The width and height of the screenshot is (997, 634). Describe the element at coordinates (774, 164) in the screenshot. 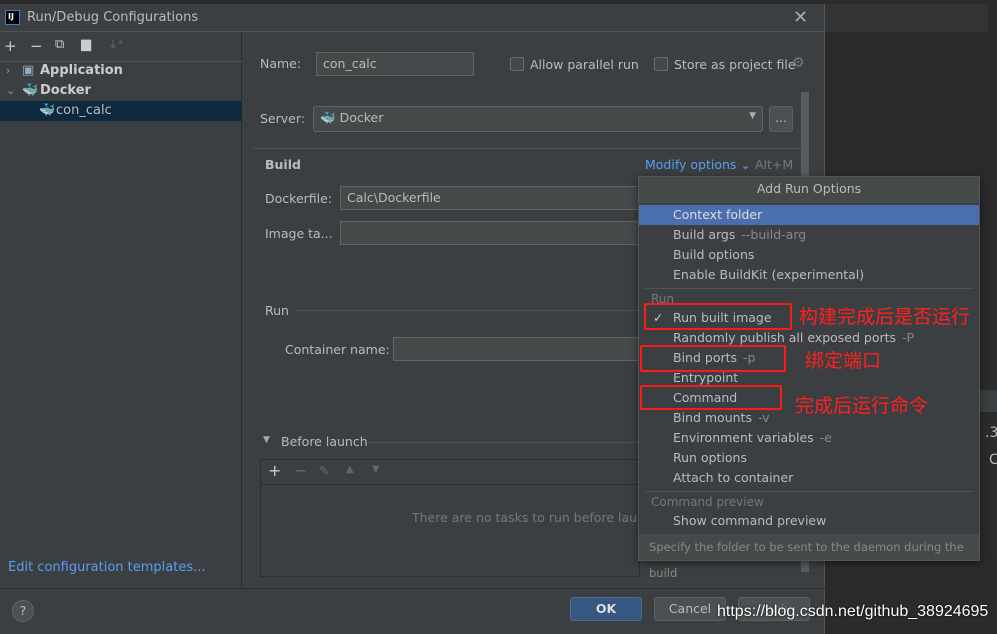

I see `modify-options-shortcut: Alt+M` at that location.